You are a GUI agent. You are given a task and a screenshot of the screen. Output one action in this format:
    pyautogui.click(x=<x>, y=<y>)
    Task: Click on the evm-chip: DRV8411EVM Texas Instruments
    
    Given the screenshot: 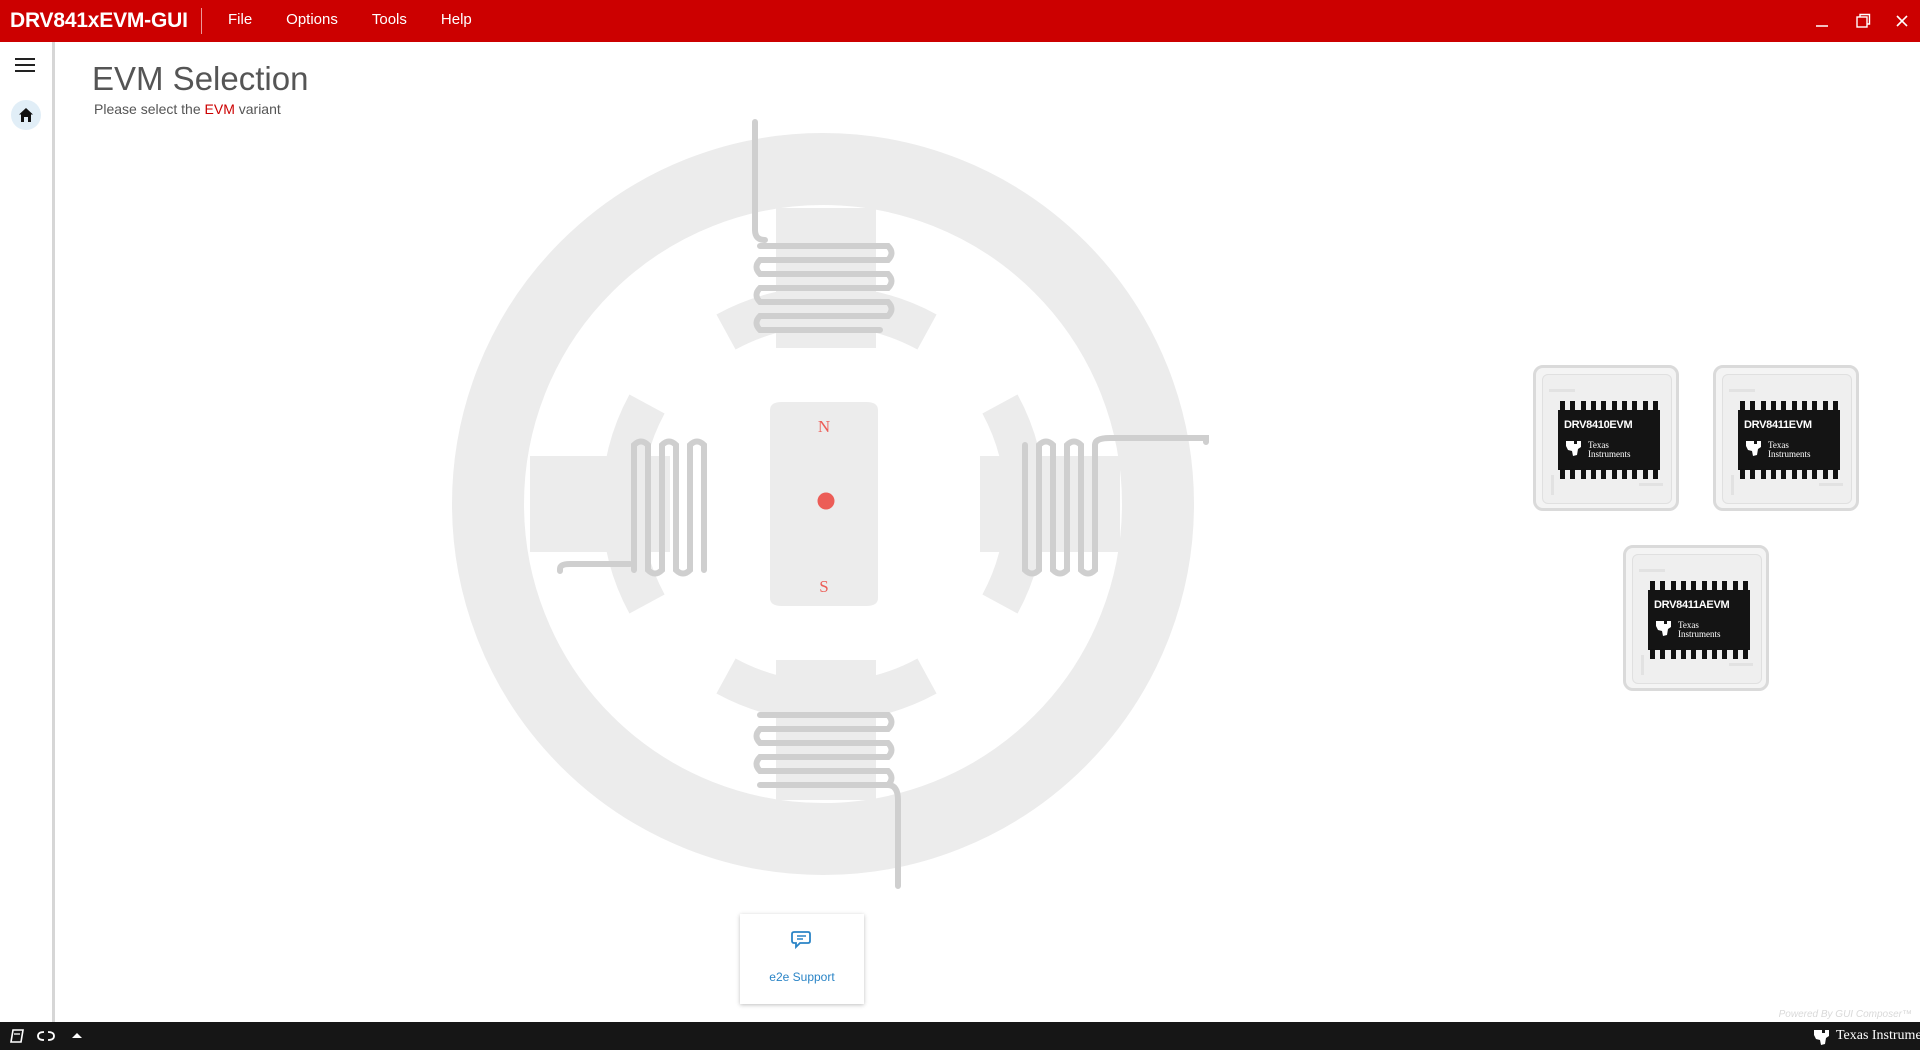 What is the action you would take?
    pyautogui.click(x=1789, y=440)
    